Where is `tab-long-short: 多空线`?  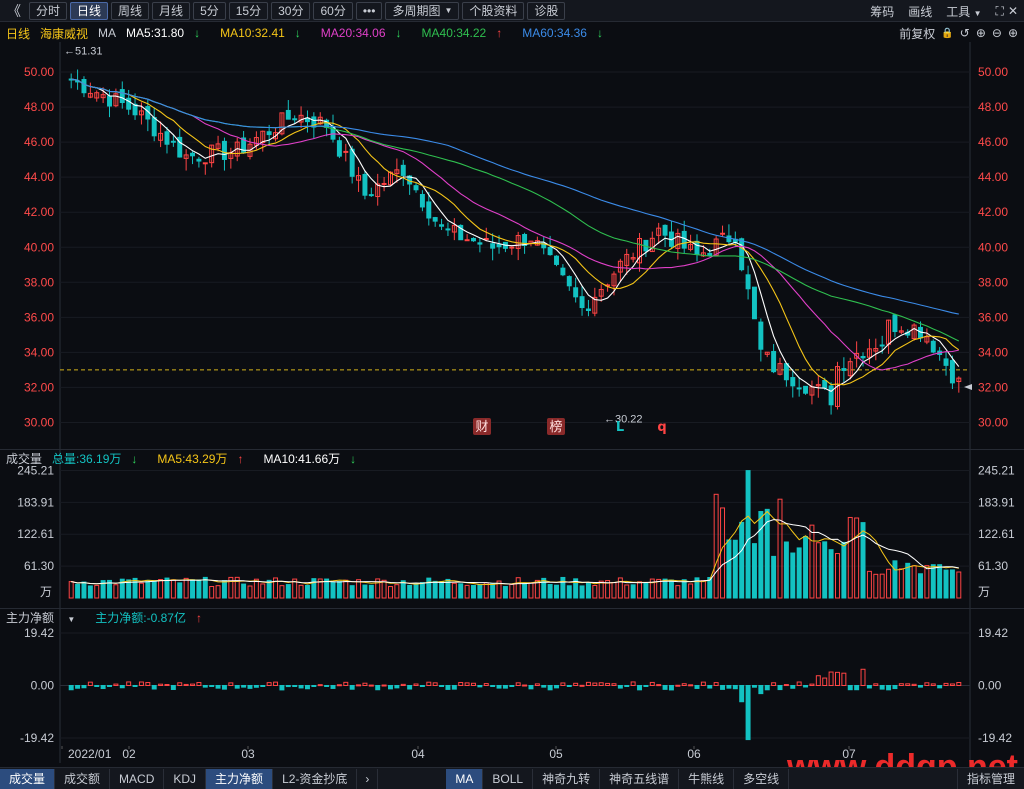
tab-long-short: 多空线 is located at coordinates (762, 778).